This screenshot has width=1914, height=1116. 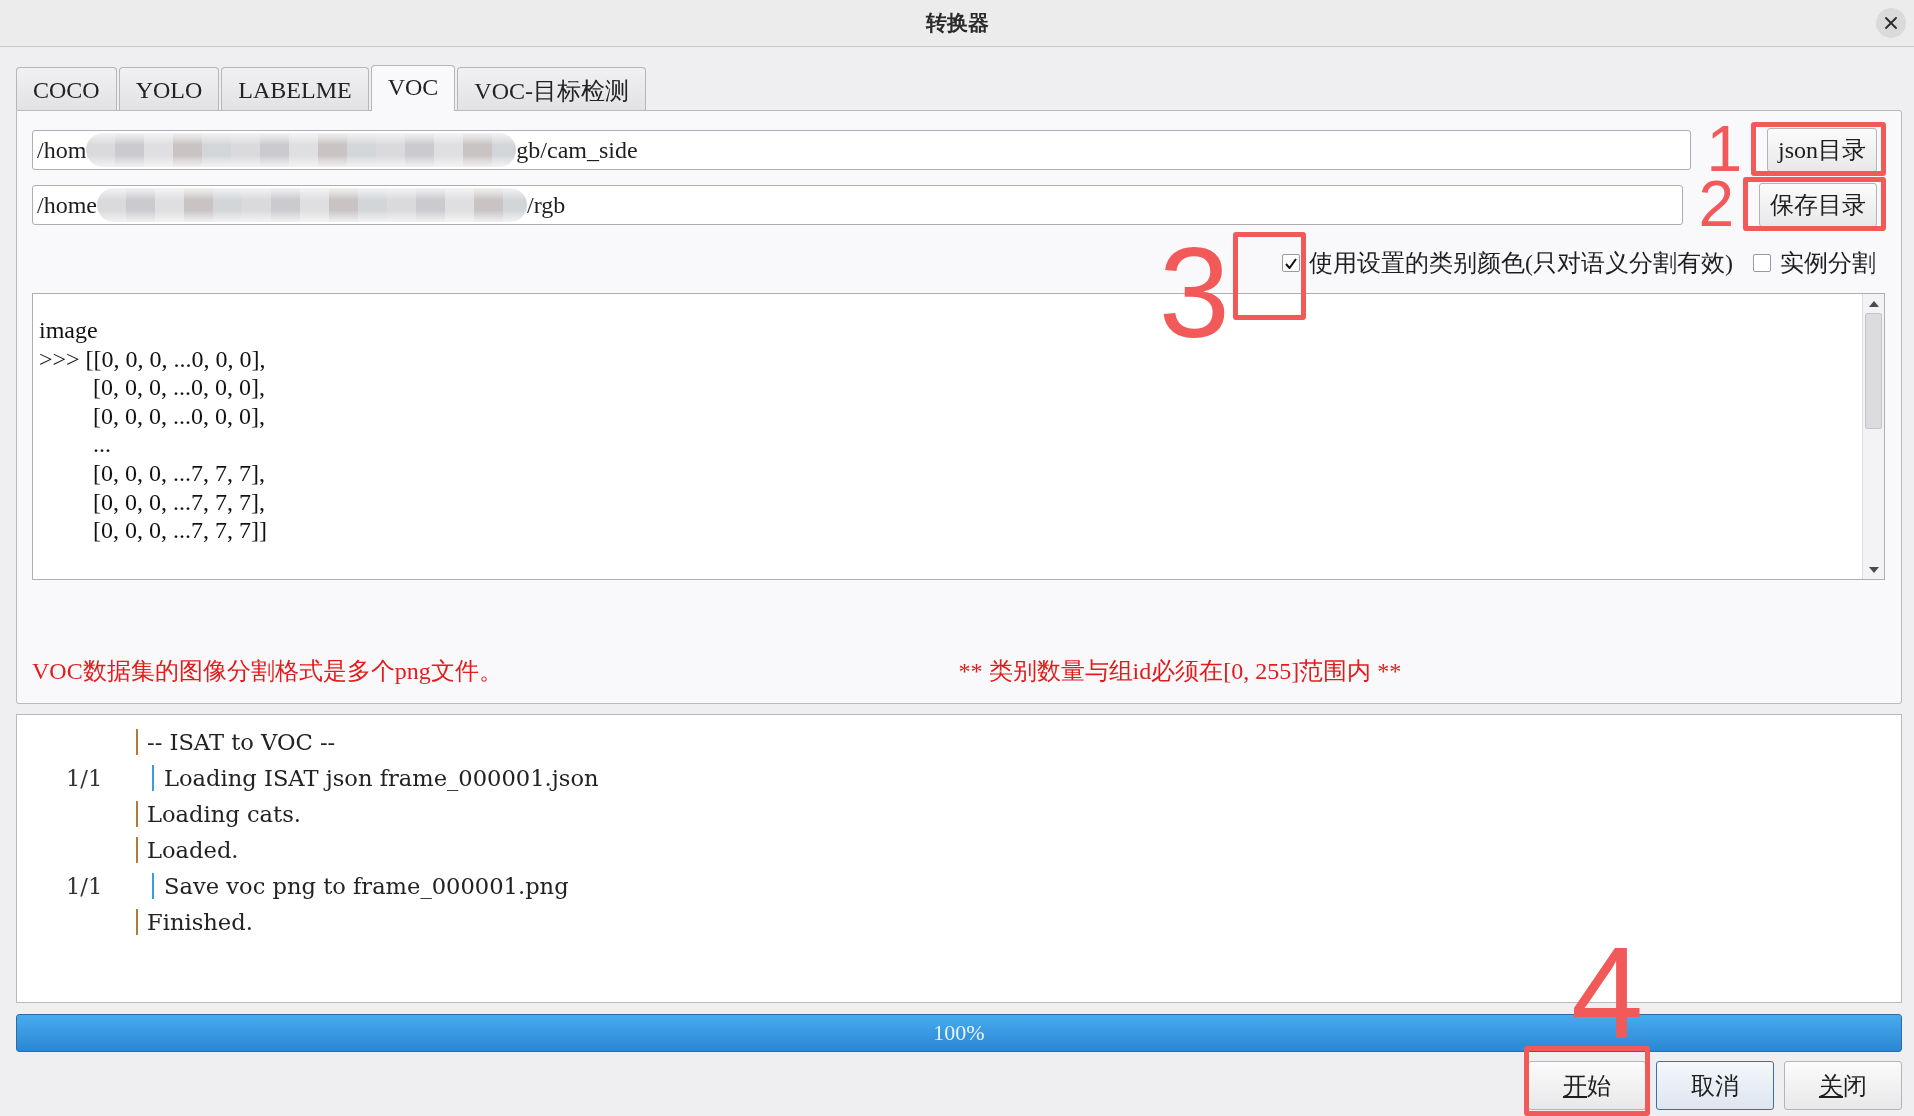 I want to click on close-icon, so click(x=1891, y=23).